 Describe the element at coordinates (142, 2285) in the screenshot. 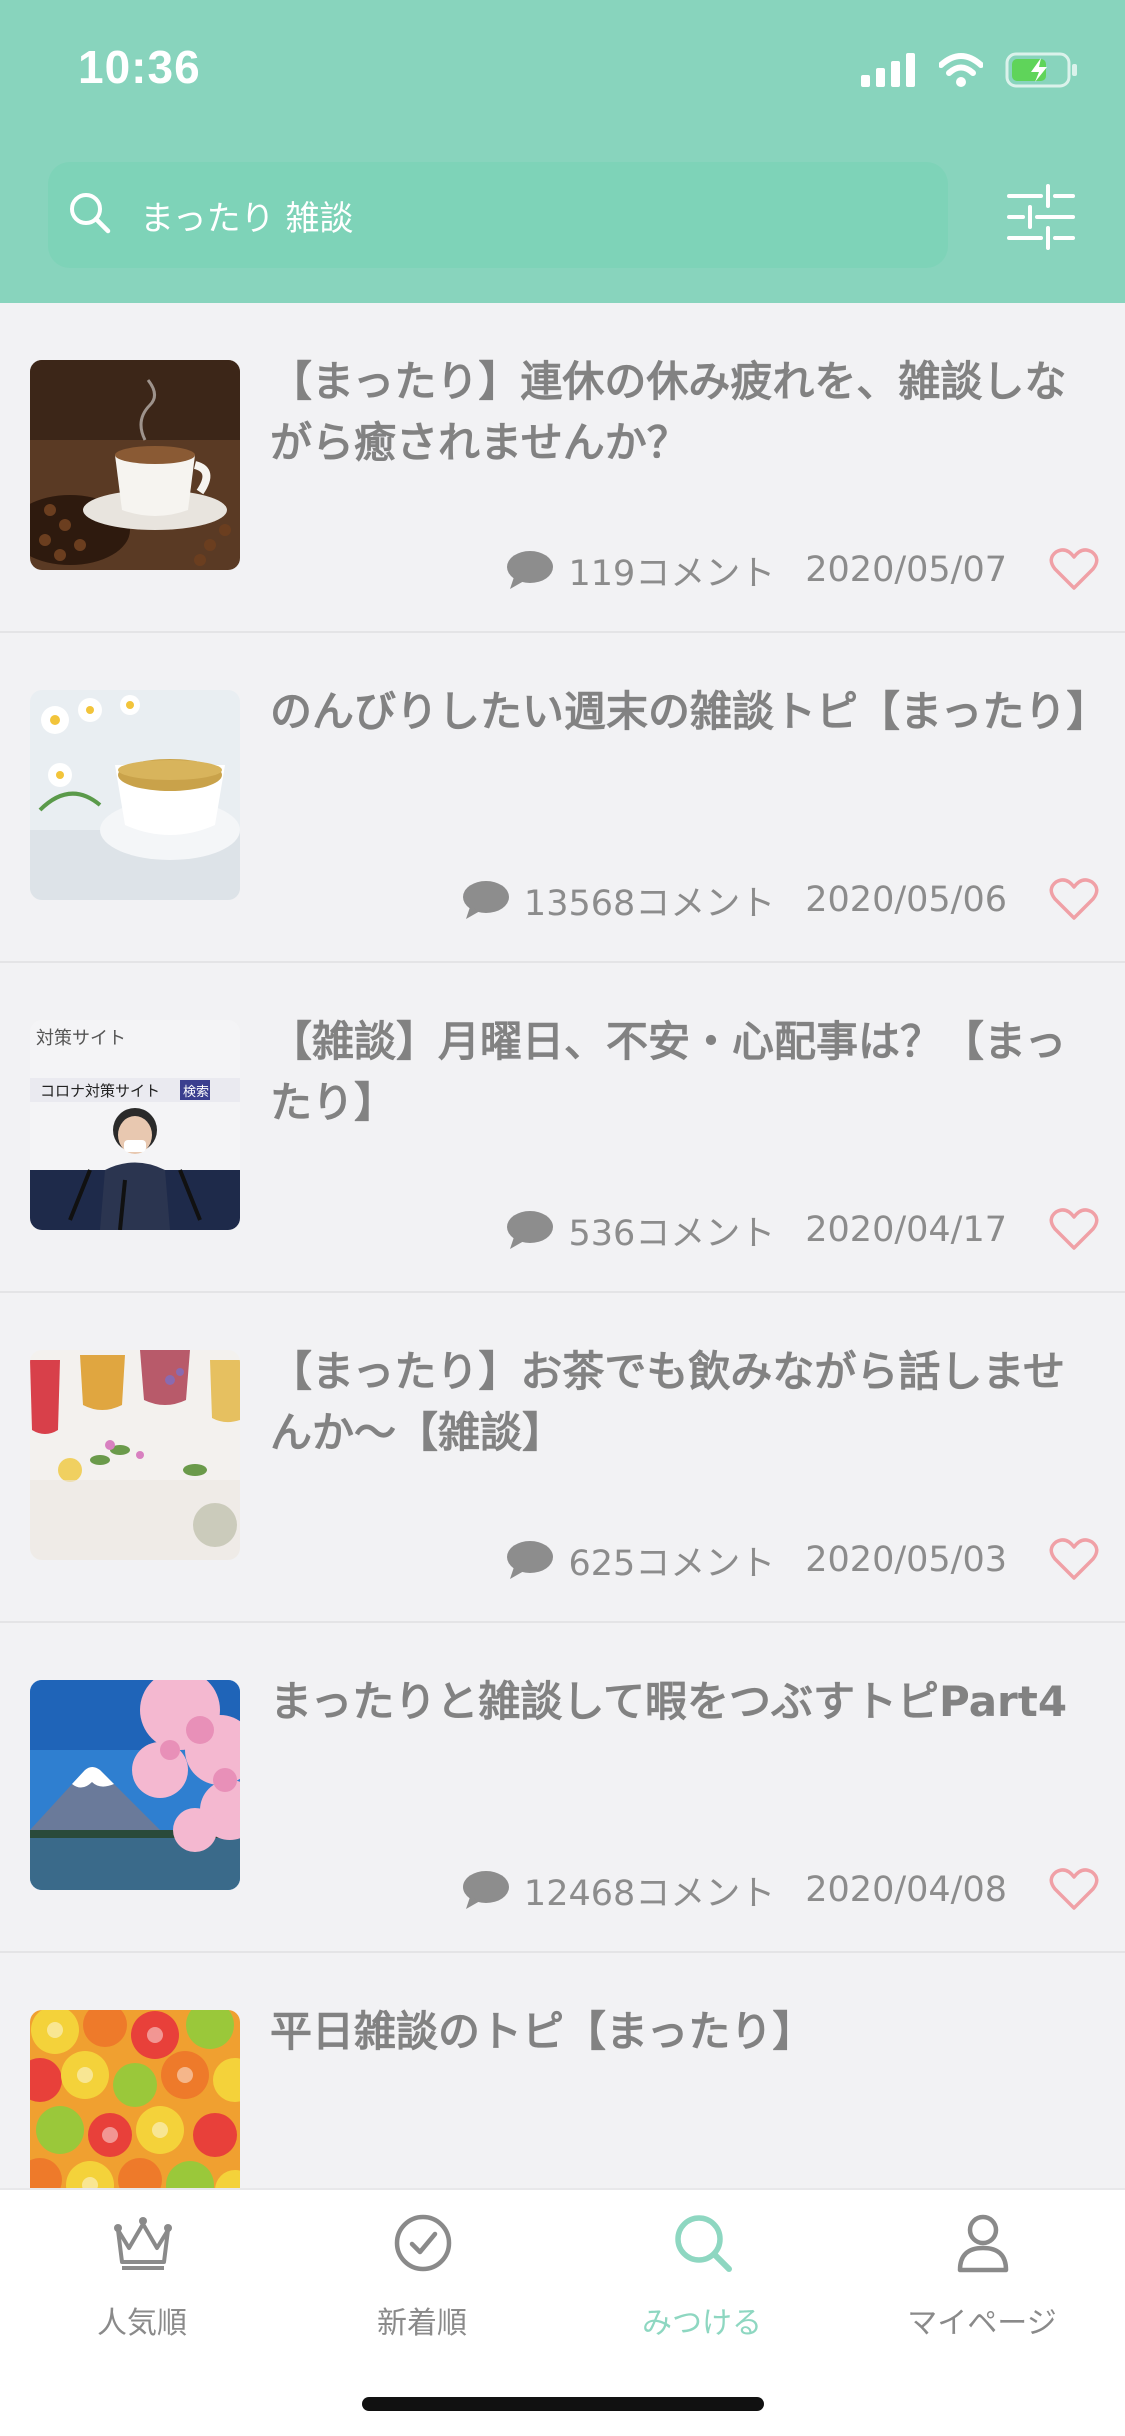

I see `tab-popular: 人気順` at that location.